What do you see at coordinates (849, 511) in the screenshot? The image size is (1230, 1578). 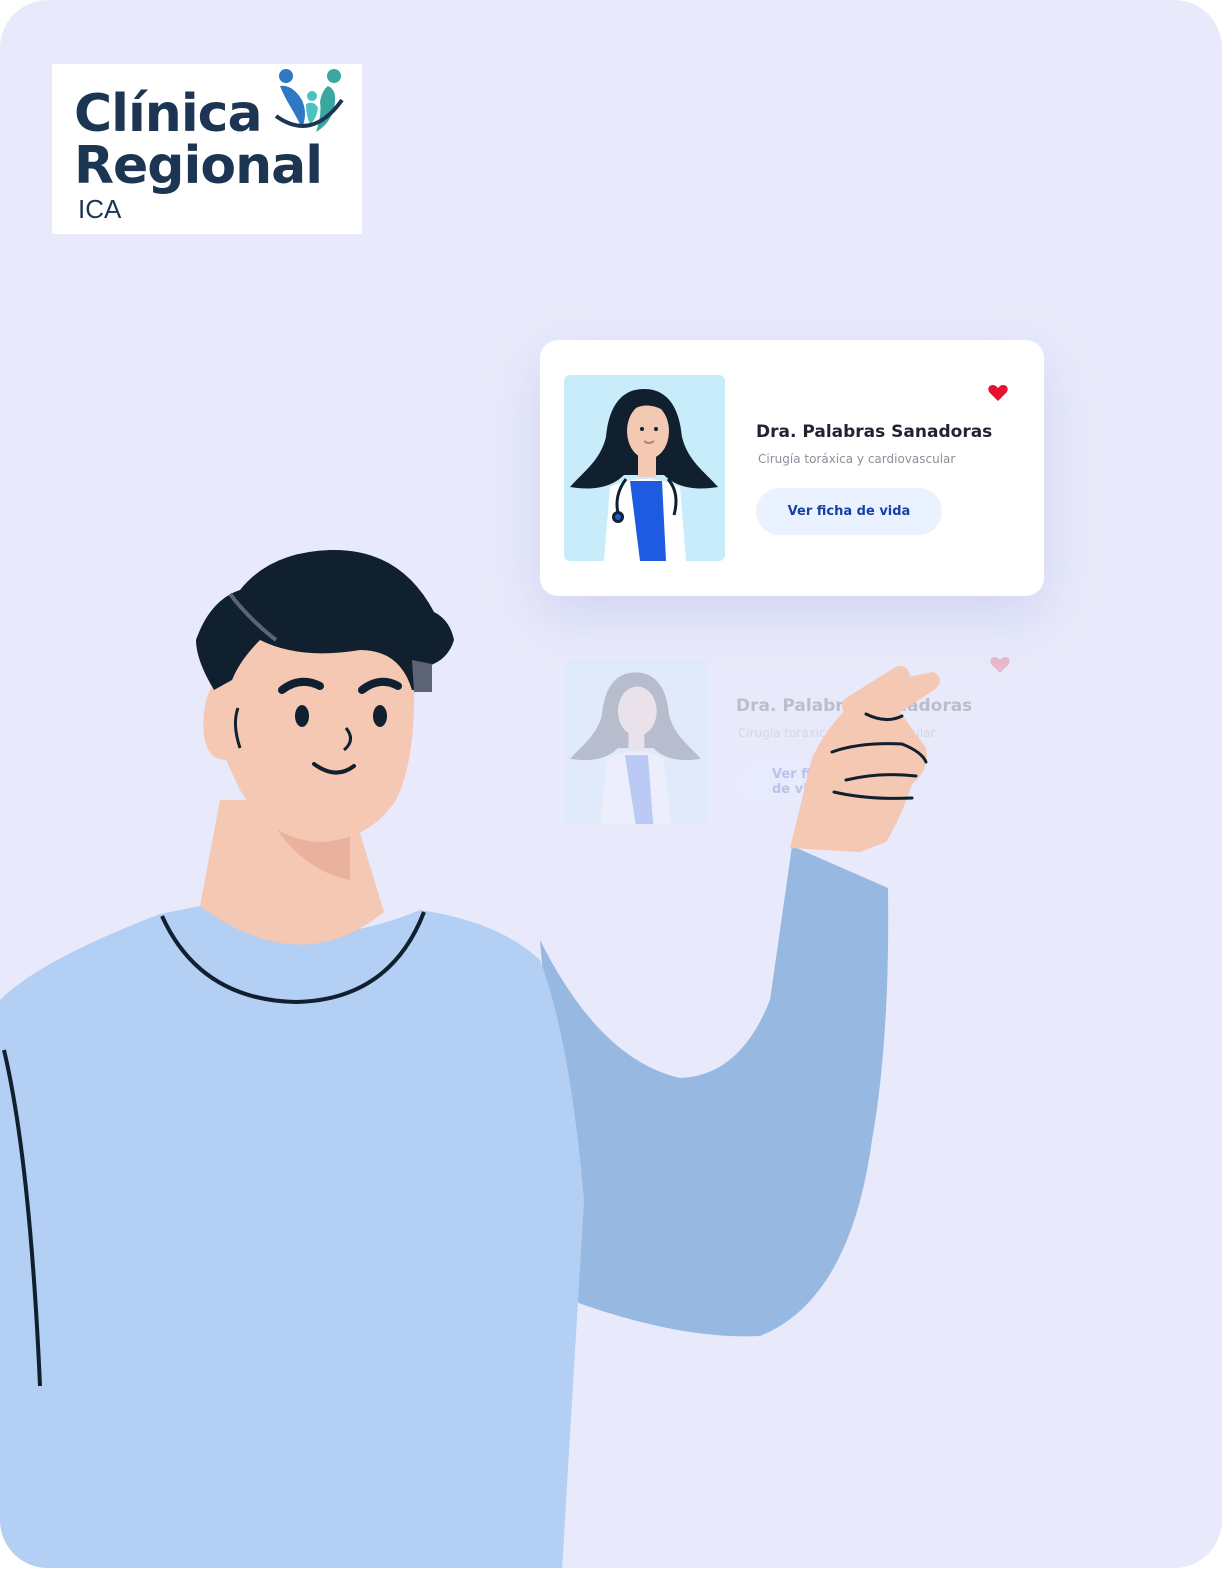 I see `view-profile-button: Ver ficha de vida` at bounding box center [849, 511].